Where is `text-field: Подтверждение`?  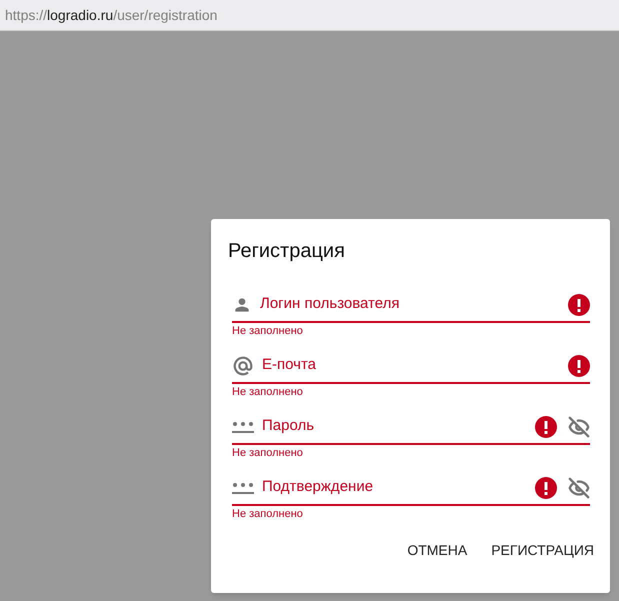
text-field: Подтверждение is located at coordinates (394, 487).